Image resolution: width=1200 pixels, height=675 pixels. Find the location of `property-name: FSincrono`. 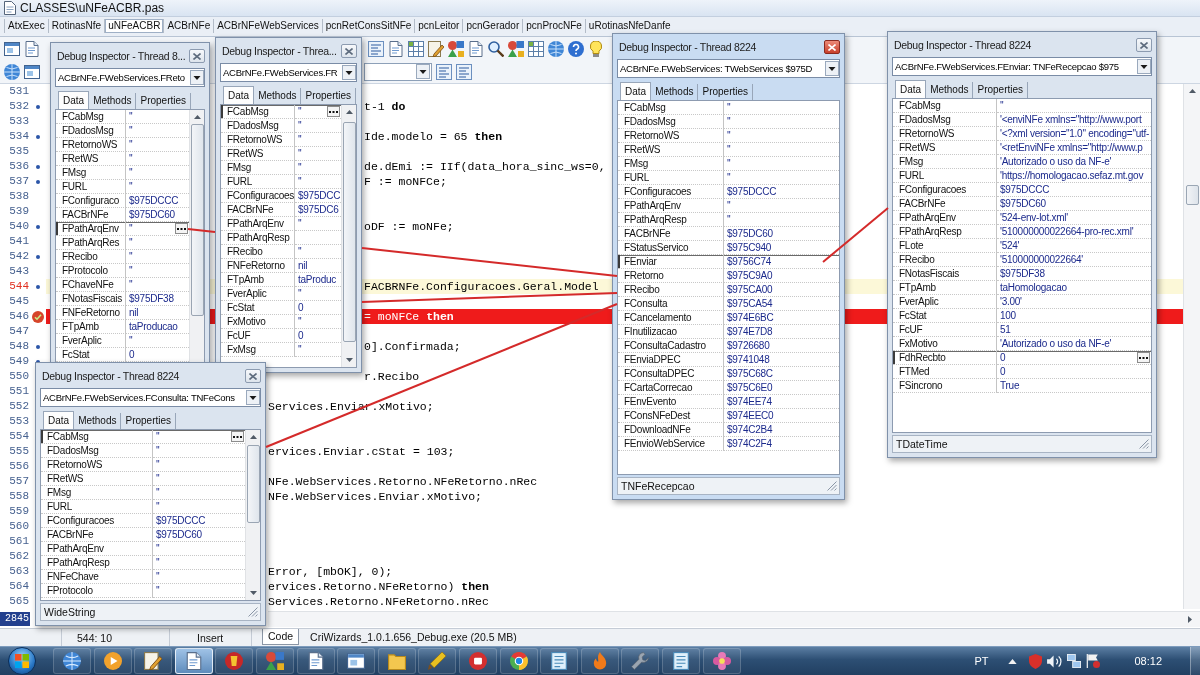

property-name: FSincrono is located at coordinates (945, 386).